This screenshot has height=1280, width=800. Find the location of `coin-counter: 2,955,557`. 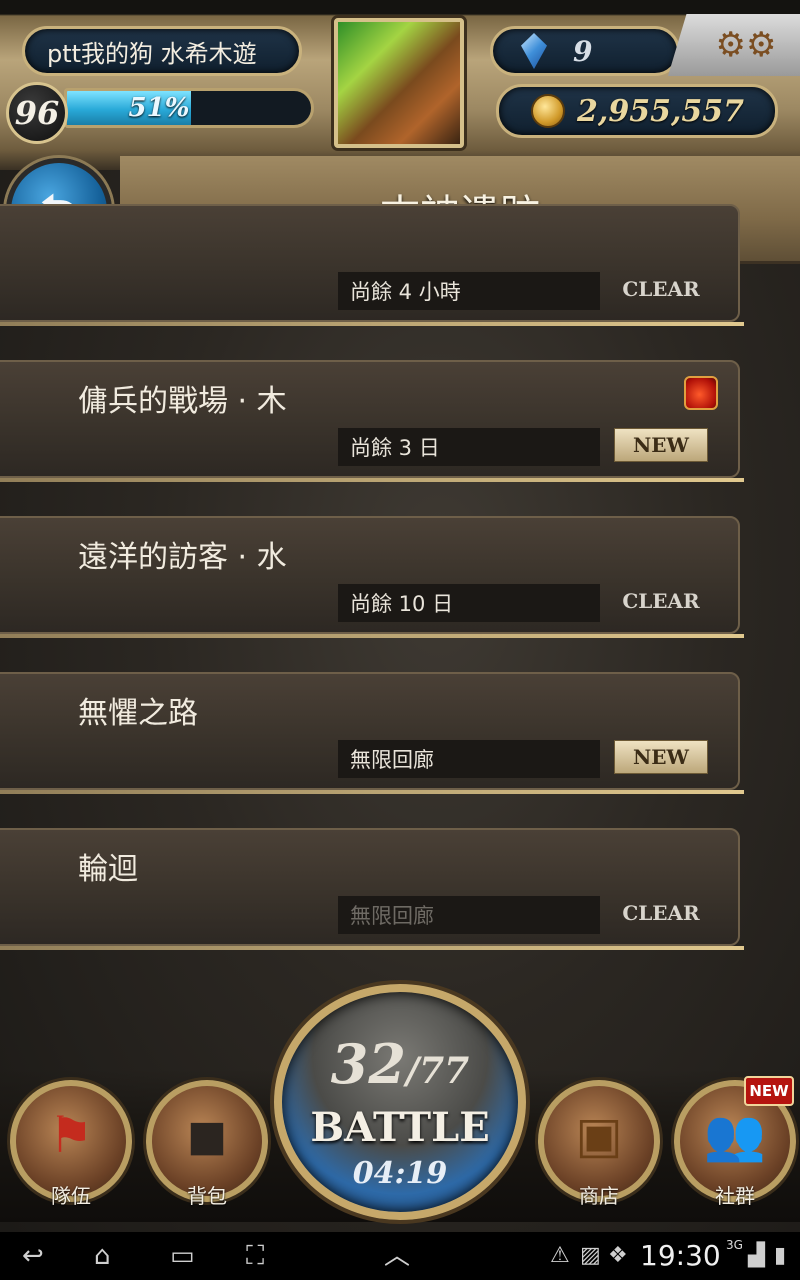

coin-counter: 2,955,557 is located at coordinates (637, 111).